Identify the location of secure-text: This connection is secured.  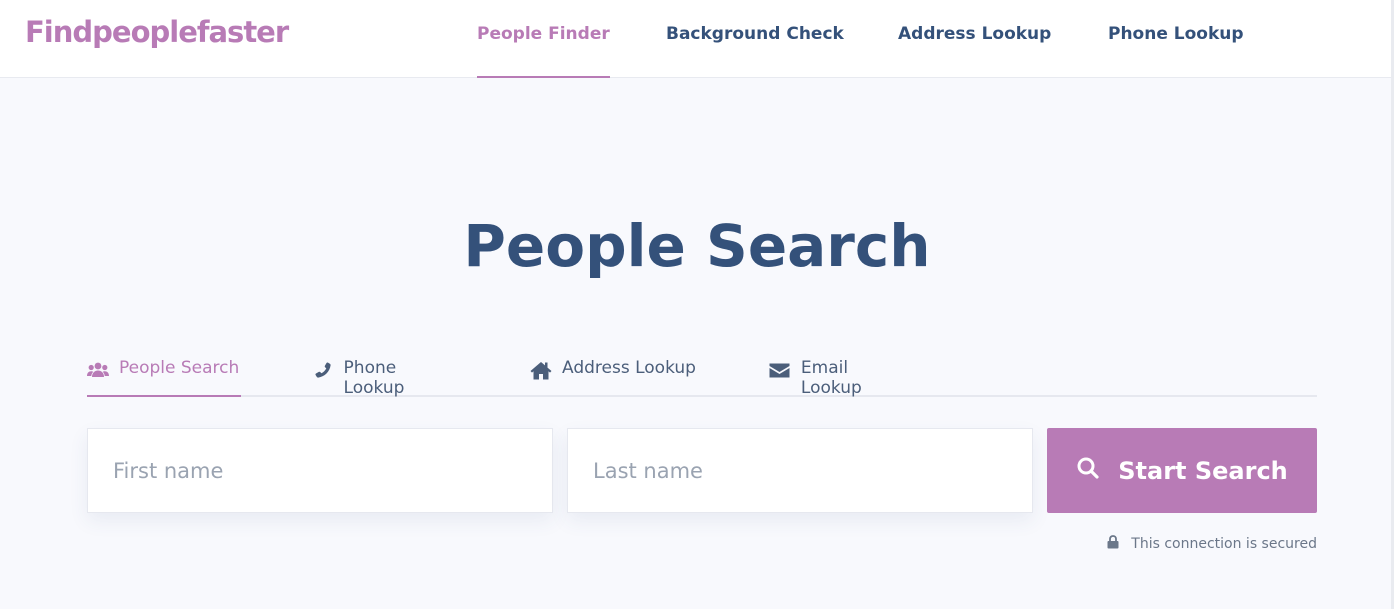
(1224, 544).